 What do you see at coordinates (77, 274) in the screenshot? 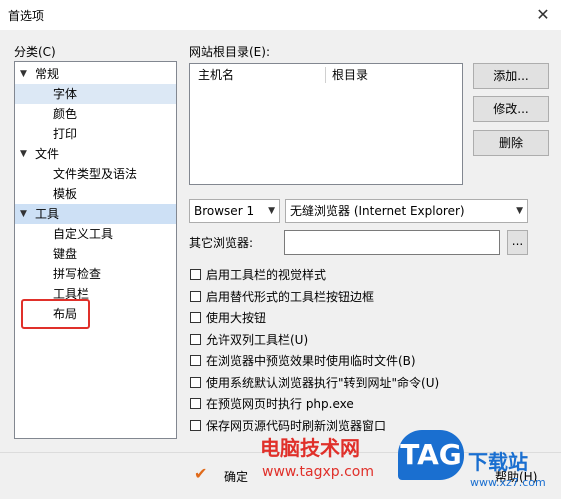
I see `tree-item-label: 拼写检查` at bounding box center [77, 274].